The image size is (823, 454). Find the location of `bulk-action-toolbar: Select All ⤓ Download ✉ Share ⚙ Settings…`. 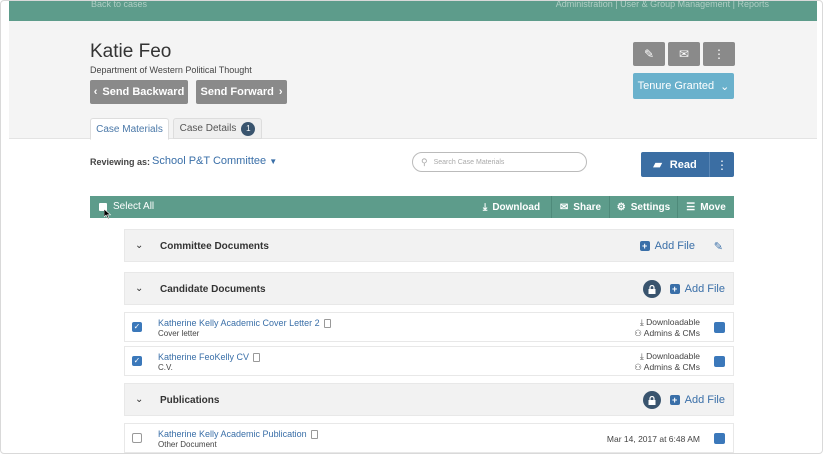

bulk-action-toolbar: Select All ⤓ Download ✉ Share ⚙ Settings… is located at coordinates (412, 207).